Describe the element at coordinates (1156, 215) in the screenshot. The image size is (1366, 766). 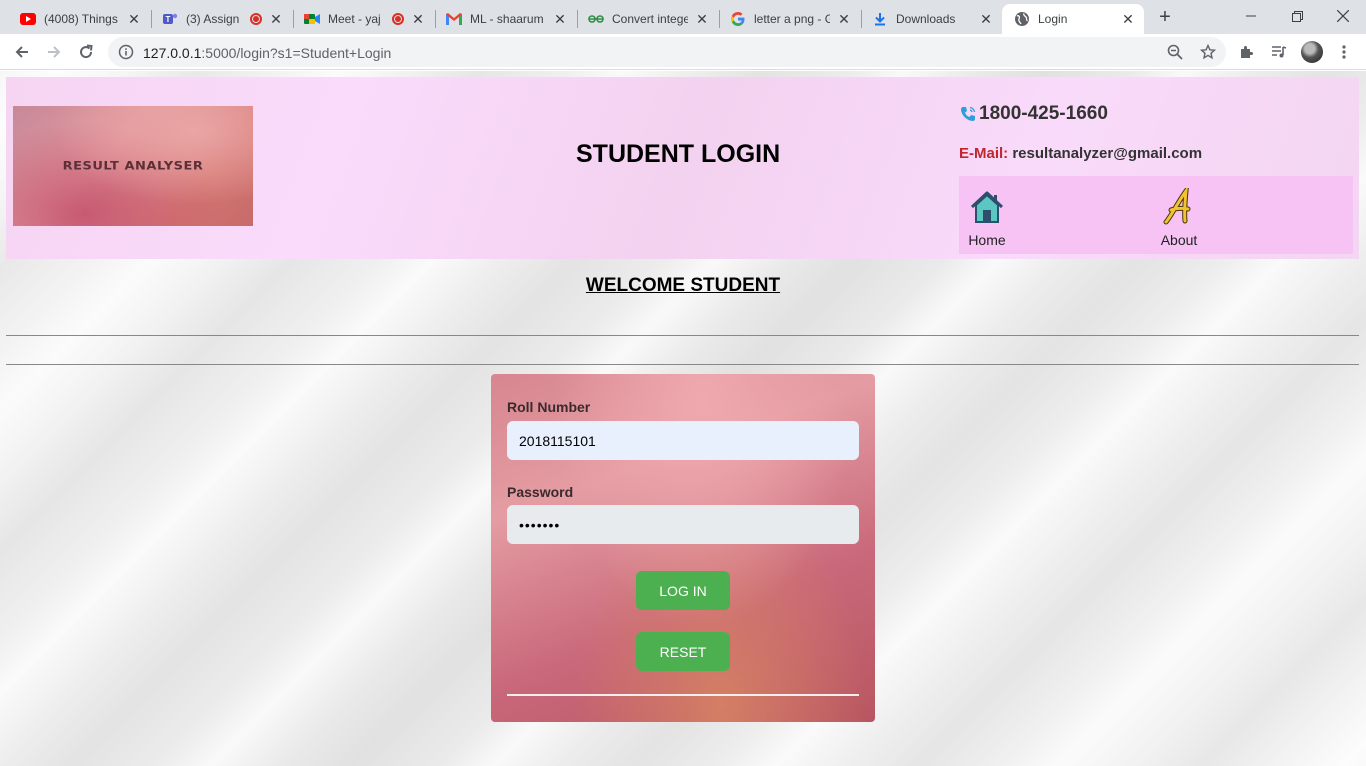
I see `header-nav: Home About` at that location.